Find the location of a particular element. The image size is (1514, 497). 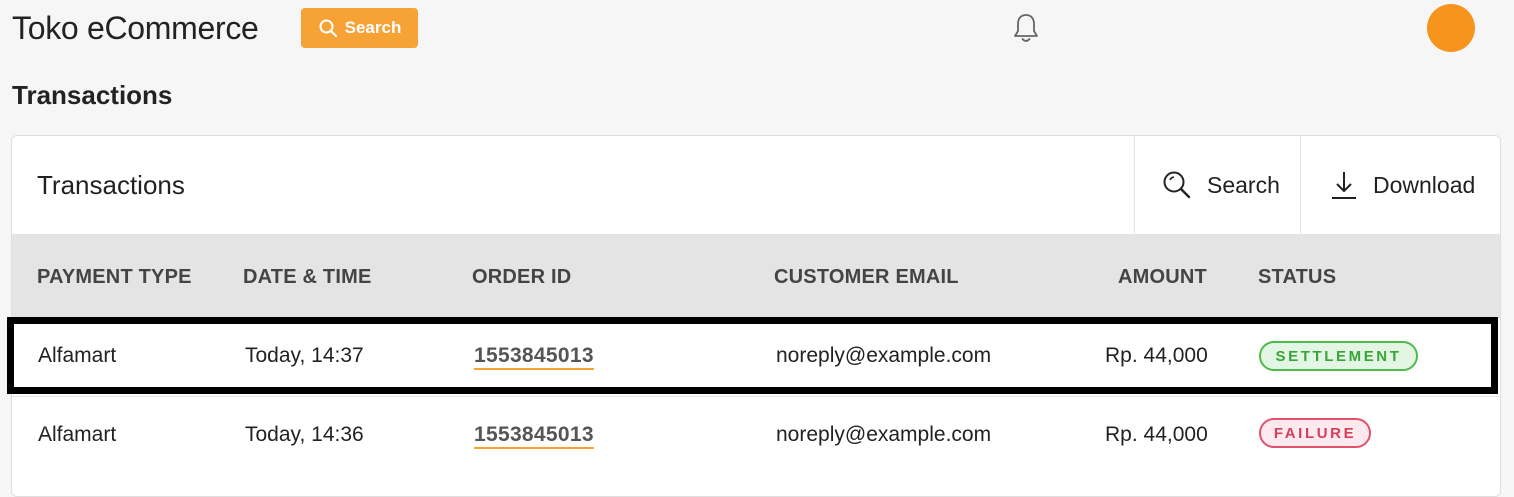

table-search-button: Search is located at coordinates (1217, 185).